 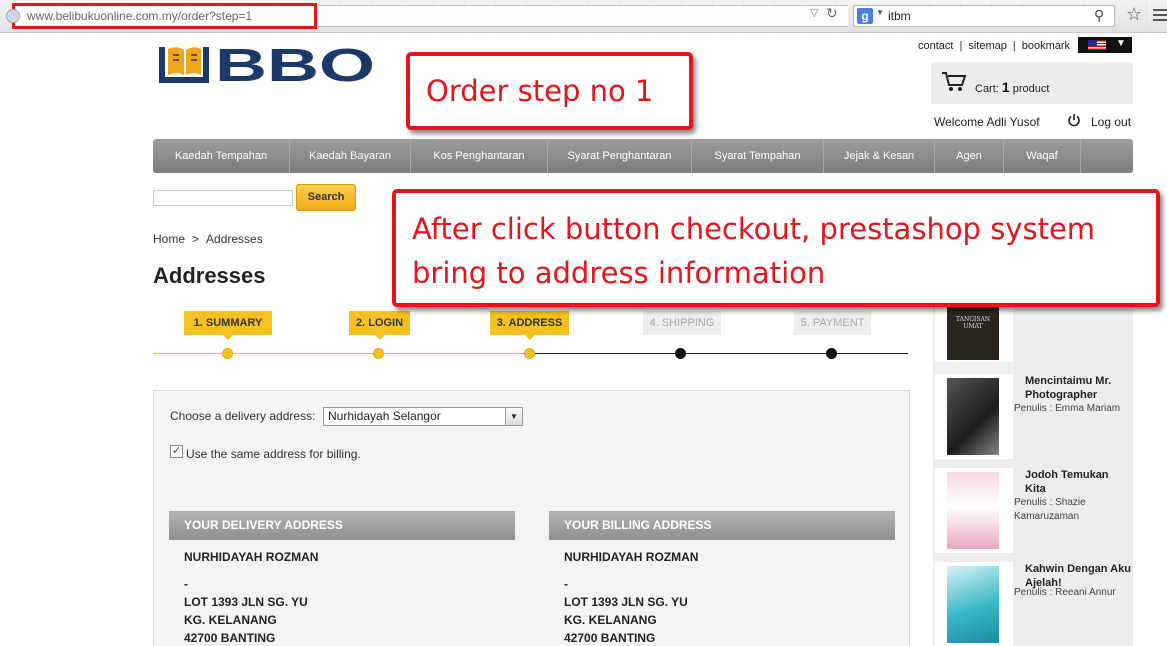 I want to click on step-dot-shipping, so click(x=680, y=353).